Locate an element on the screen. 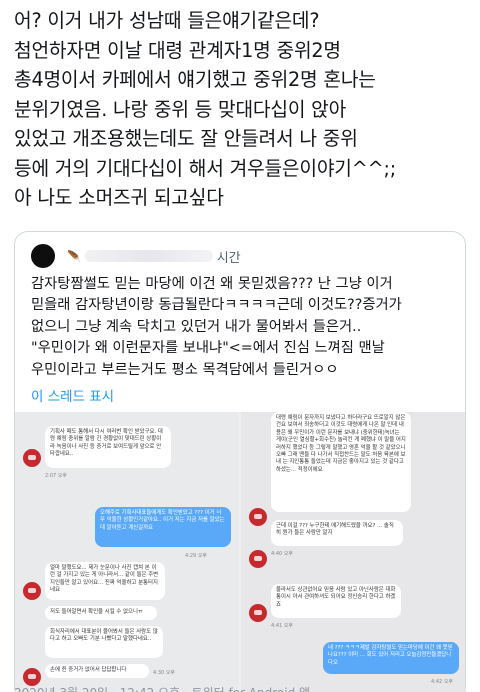 This screenshot has width=480, height=692. quote-line: 우민이라고 부르는거도 평소 목격담에서 들린거ㅇㅇ is located at coordinates (185, 369).